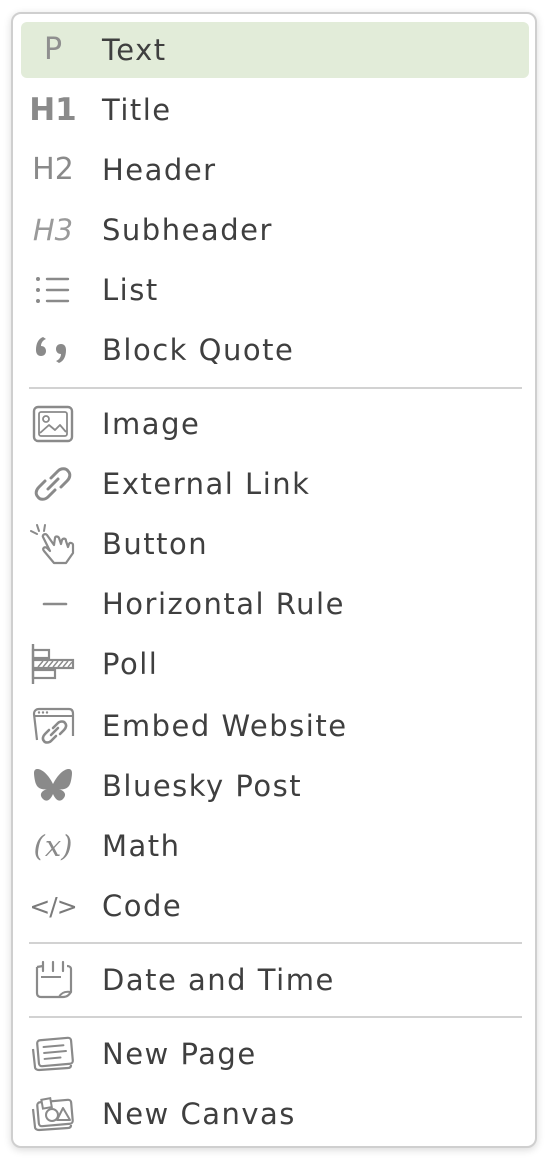 Image resolution: width=548 pixels, height=1160 pixels. What do you see at coordinates (142, 906) in the screenshot?
I see `menu-item-label: Code` at bounding box center [142, 906].